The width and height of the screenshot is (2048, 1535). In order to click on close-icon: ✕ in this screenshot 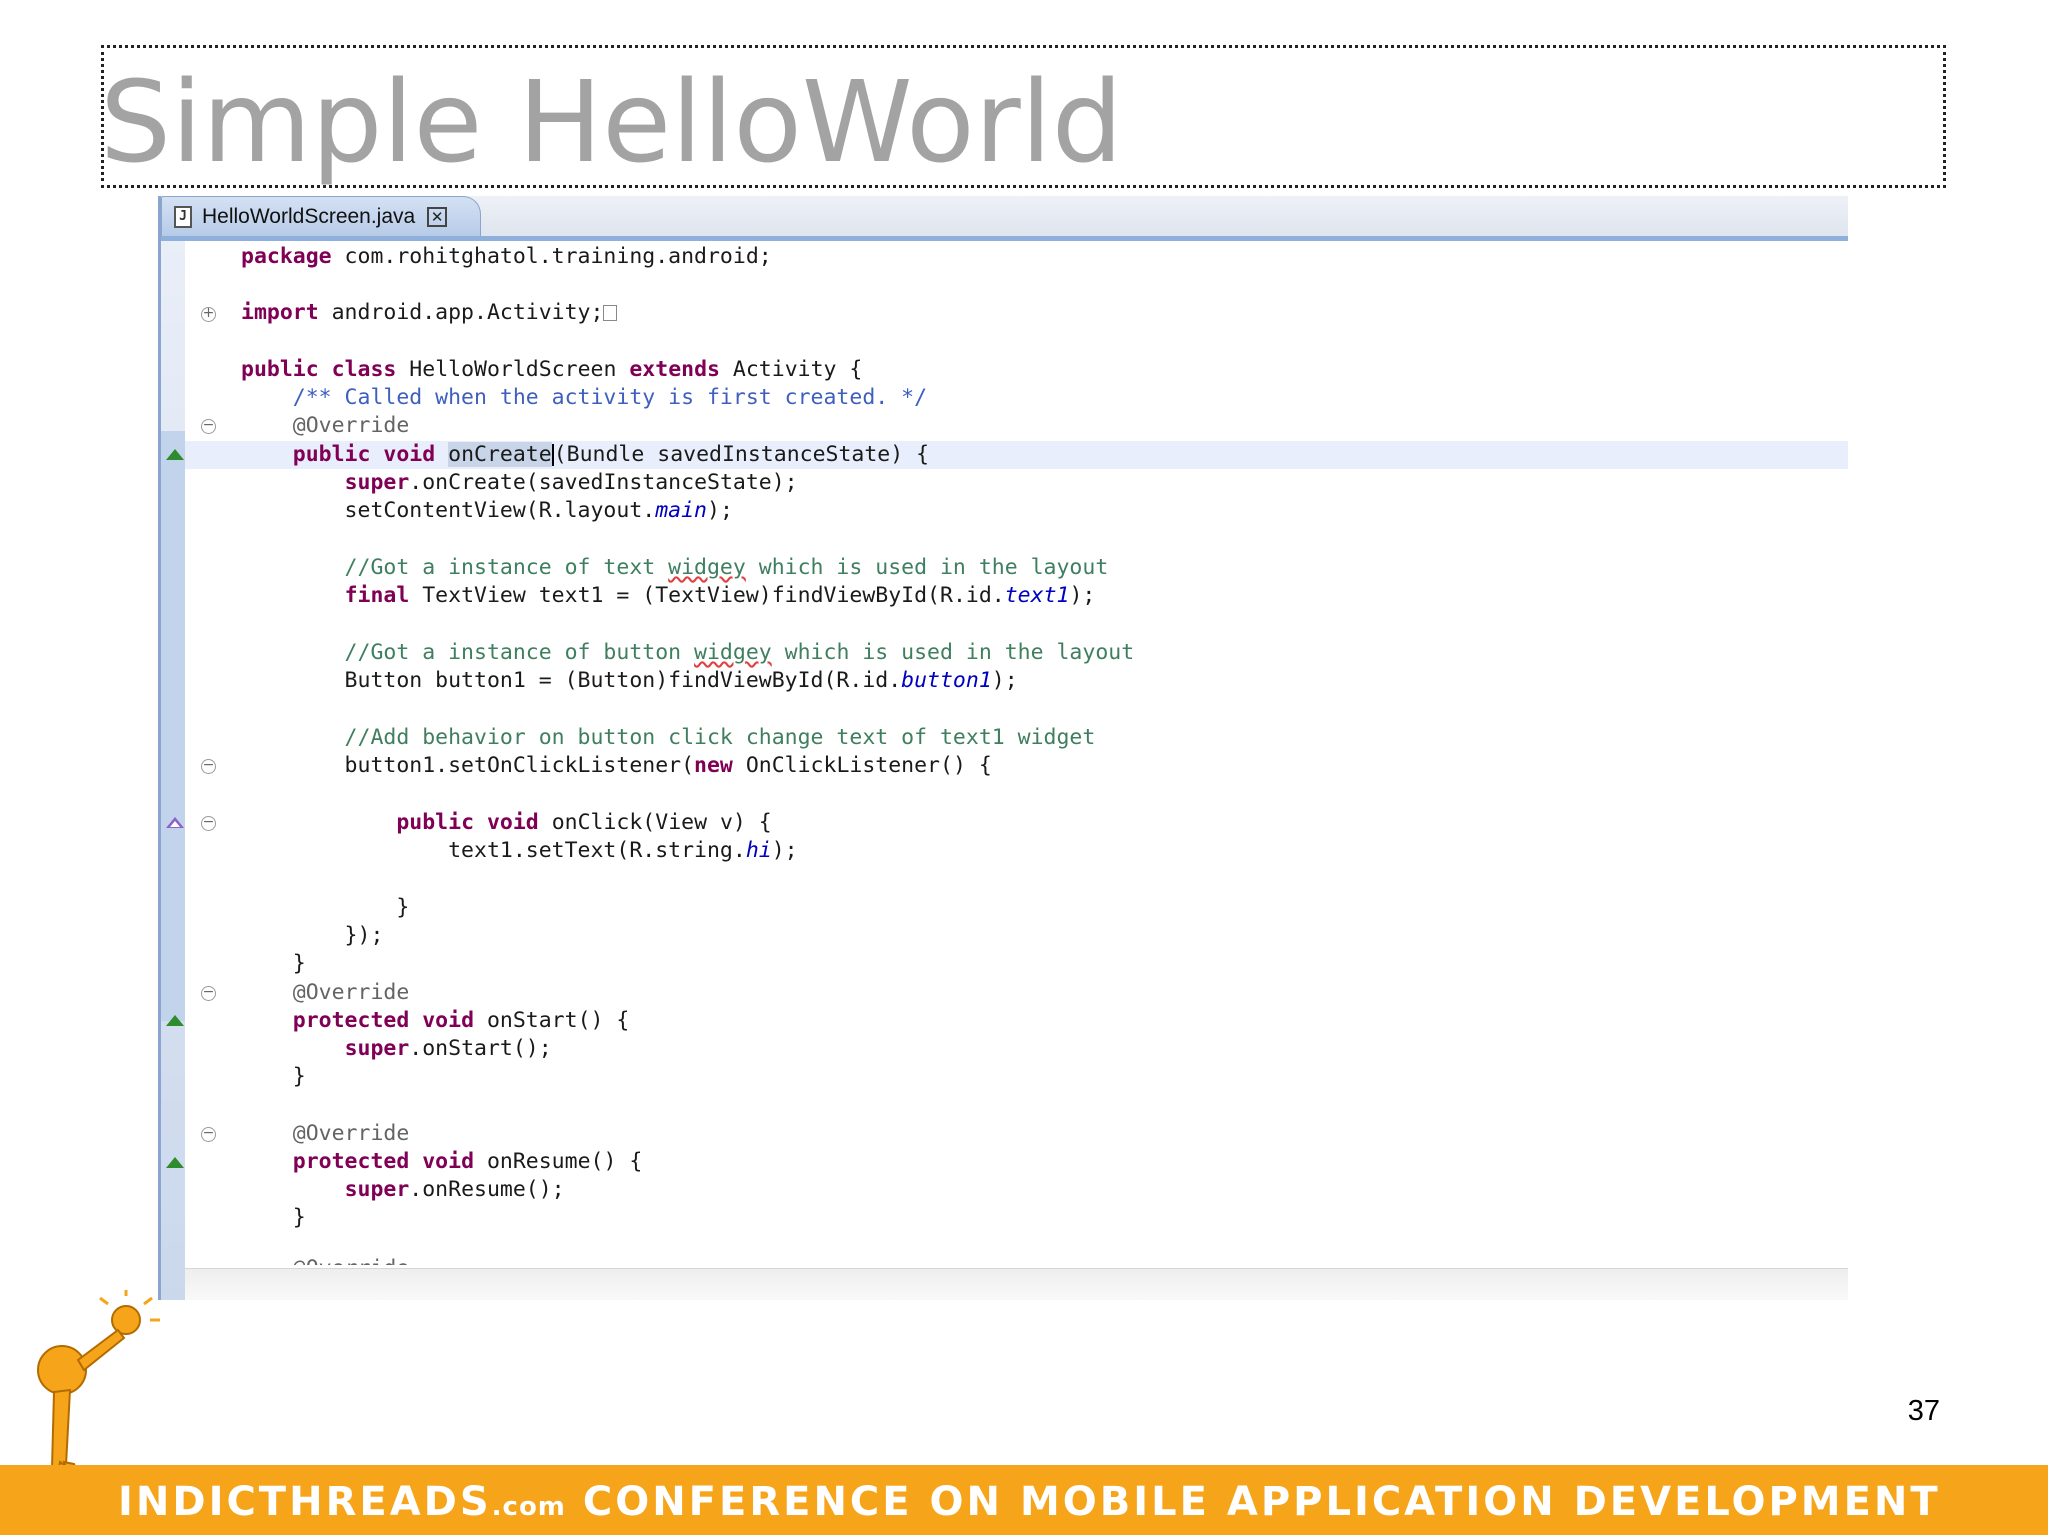, I will do `click(437, 216)`.